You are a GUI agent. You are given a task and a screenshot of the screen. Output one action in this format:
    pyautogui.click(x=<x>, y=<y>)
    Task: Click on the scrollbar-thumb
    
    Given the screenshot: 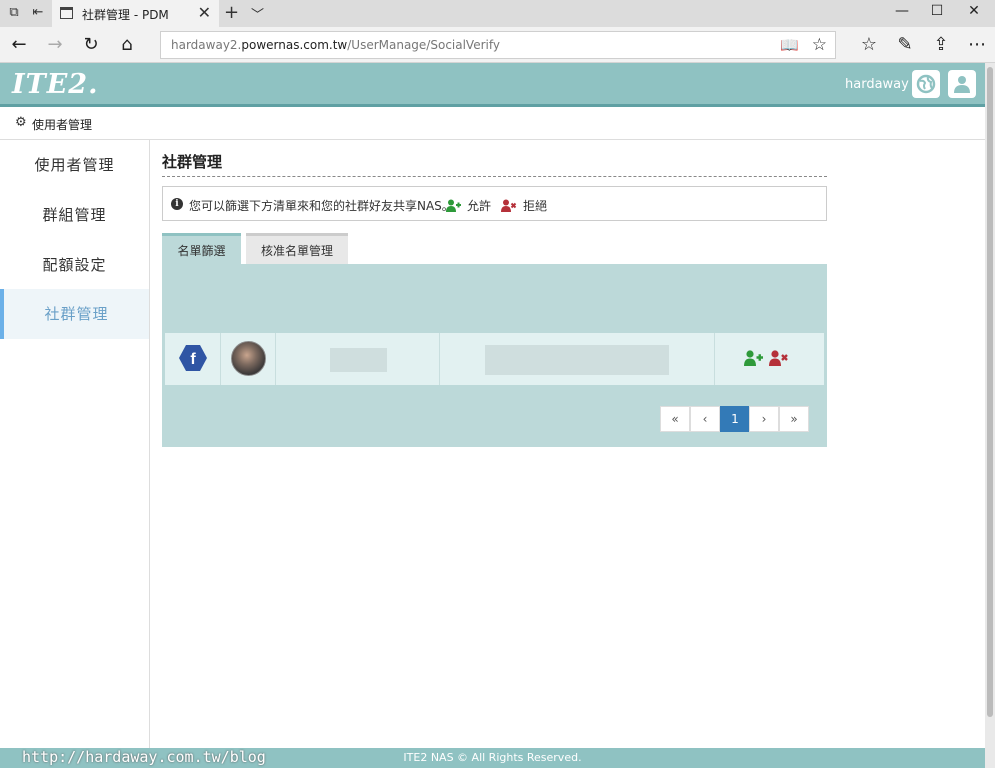 What is the action you would take?
    pyautogui.click(x=990, y=392)
    